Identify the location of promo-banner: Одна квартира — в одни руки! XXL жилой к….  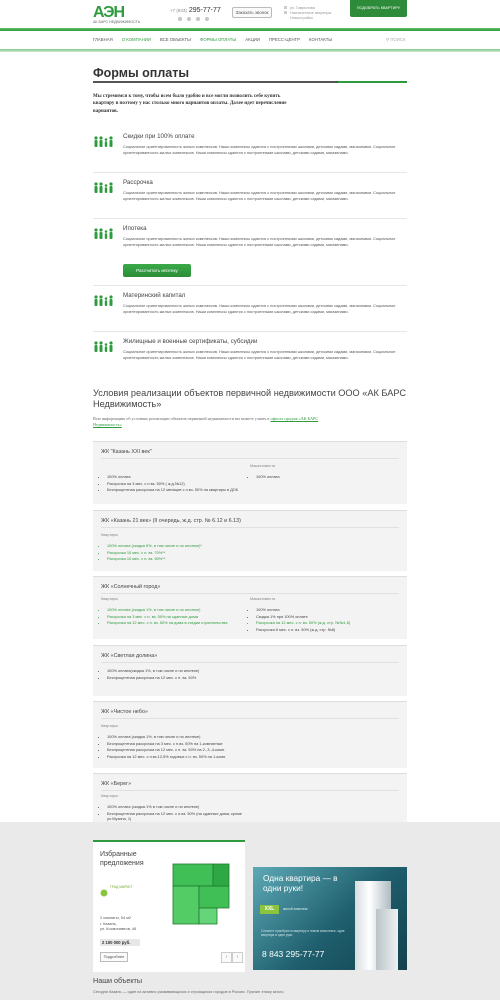
(330, 918).